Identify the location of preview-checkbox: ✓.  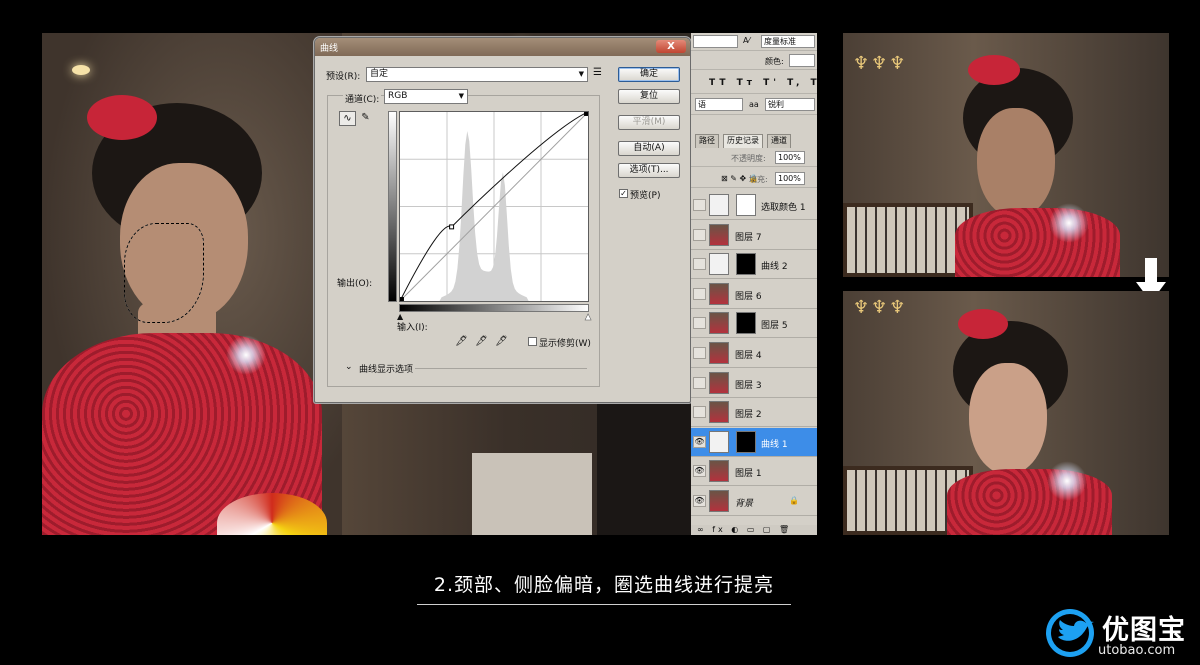
(623, 193).